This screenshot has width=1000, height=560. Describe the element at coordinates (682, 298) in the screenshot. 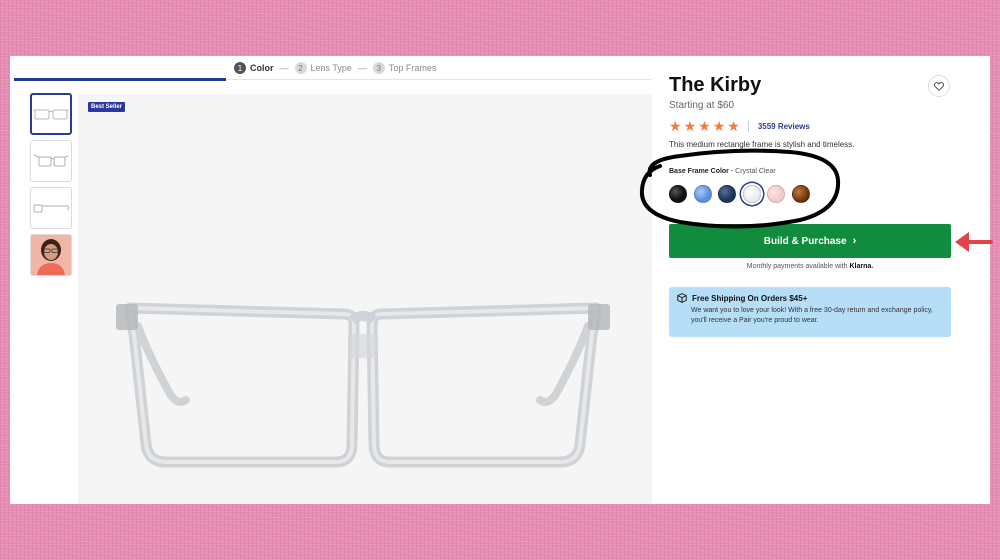

I see `package-icon` at that location.